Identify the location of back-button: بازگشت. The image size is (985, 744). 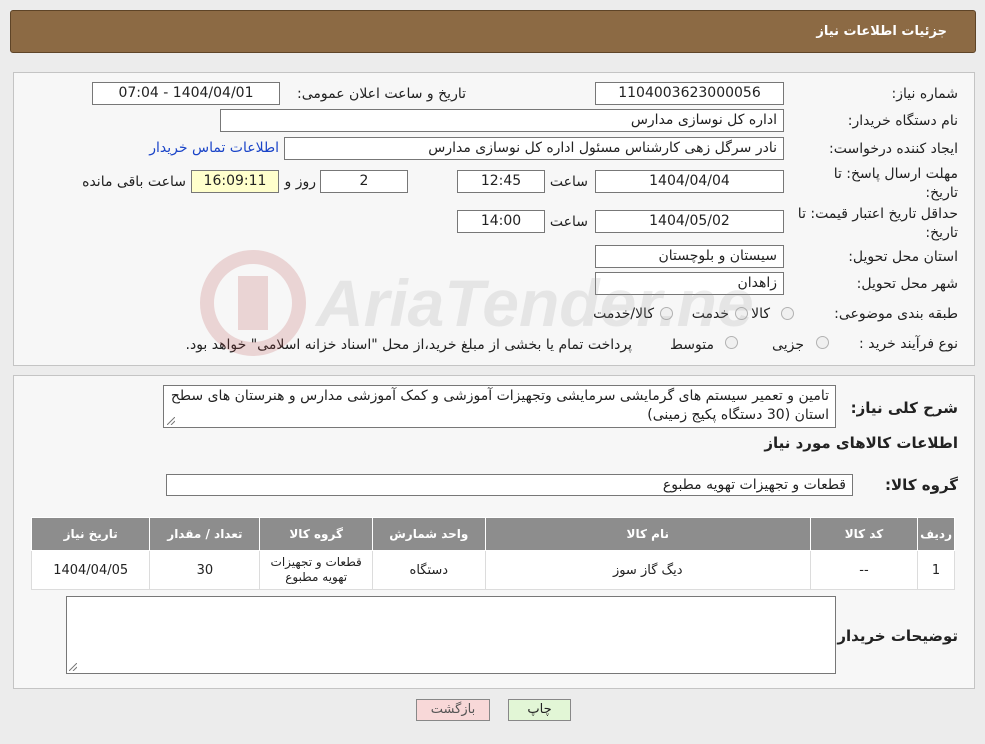
(453, 710).